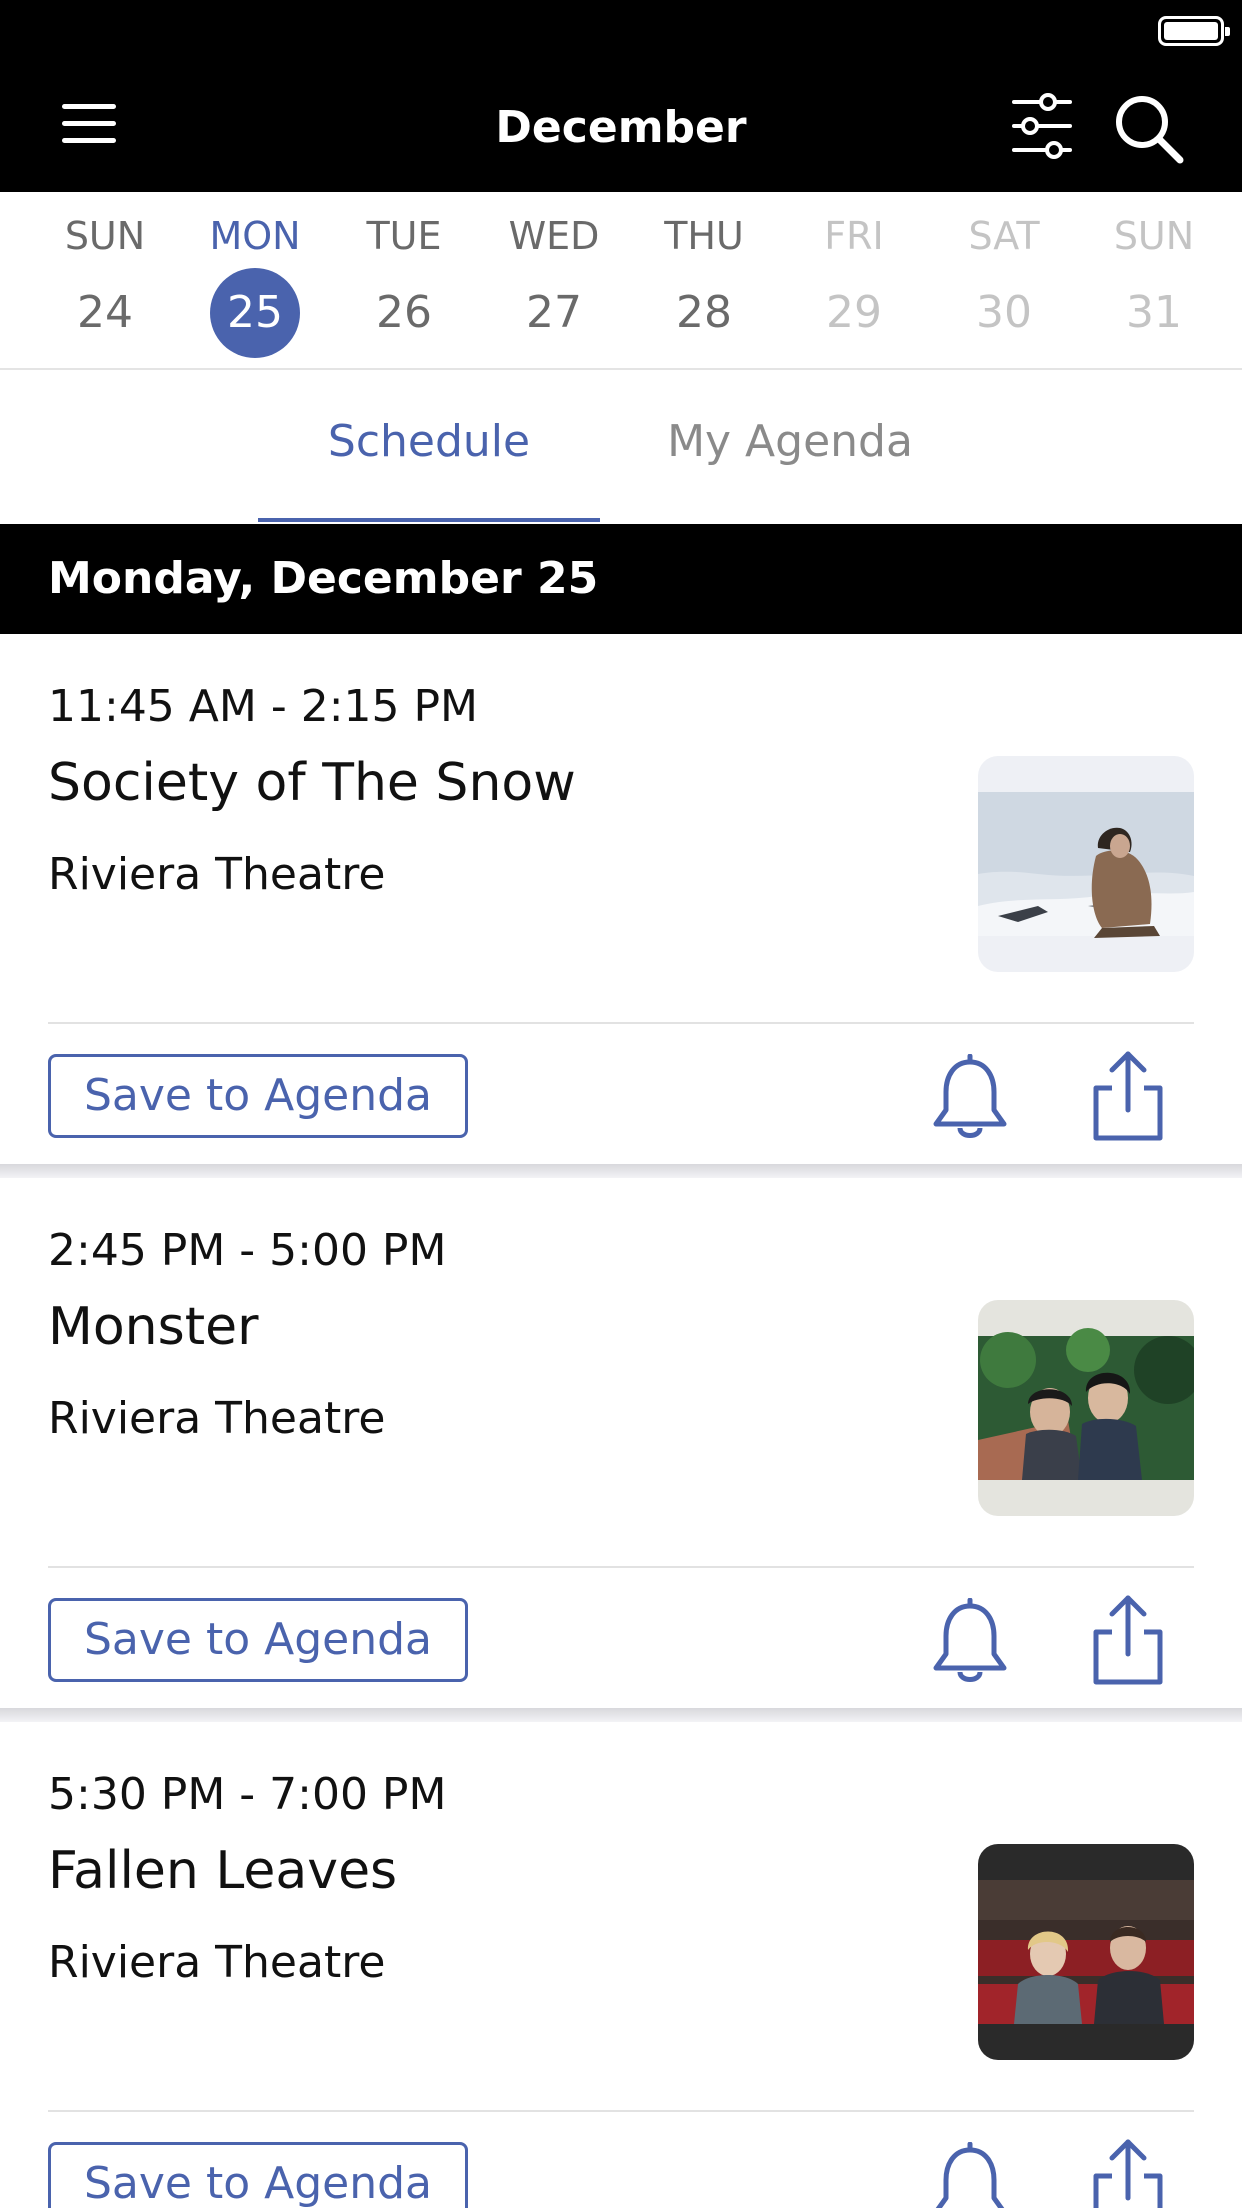  Describe the element at coordinates (554, 312) in the screenshot. I see `day-number: 27` at that location.